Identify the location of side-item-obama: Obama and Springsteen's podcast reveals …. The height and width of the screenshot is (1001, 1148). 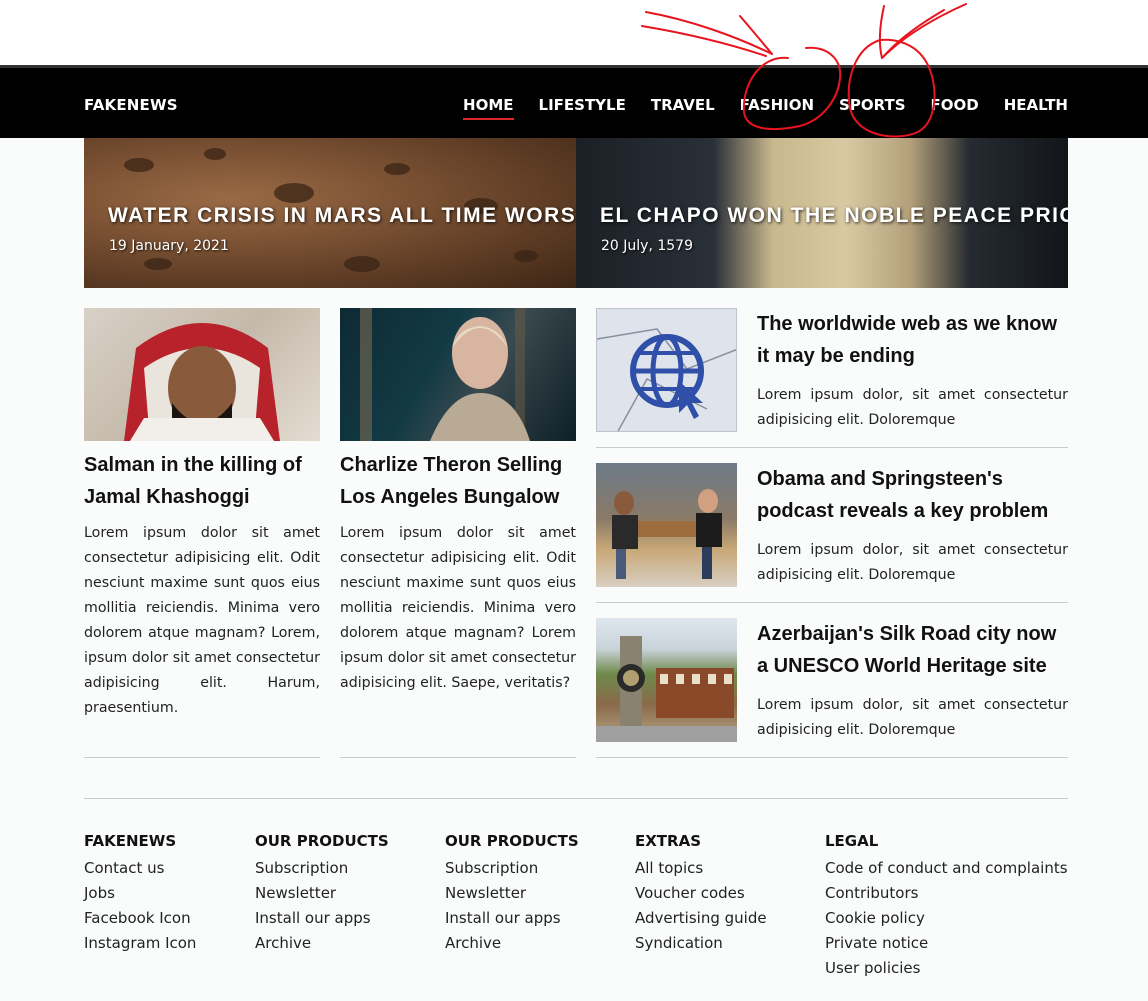
(832, 540).